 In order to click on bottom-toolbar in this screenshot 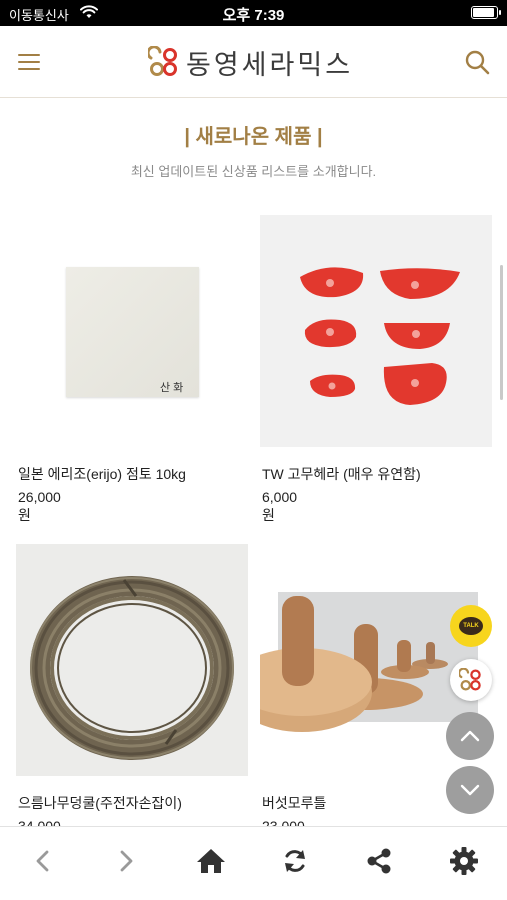, I will do `click(253, 863)`.